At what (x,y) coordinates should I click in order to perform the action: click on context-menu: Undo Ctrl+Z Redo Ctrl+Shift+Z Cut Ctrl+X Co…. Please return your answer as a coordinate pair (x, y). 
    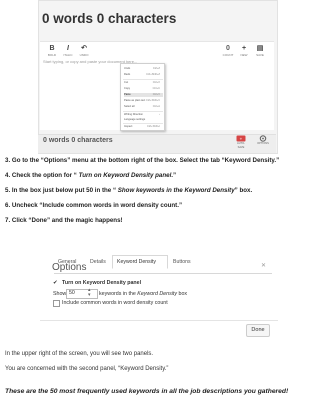
    Looking at the image, I should click on (142, 97).